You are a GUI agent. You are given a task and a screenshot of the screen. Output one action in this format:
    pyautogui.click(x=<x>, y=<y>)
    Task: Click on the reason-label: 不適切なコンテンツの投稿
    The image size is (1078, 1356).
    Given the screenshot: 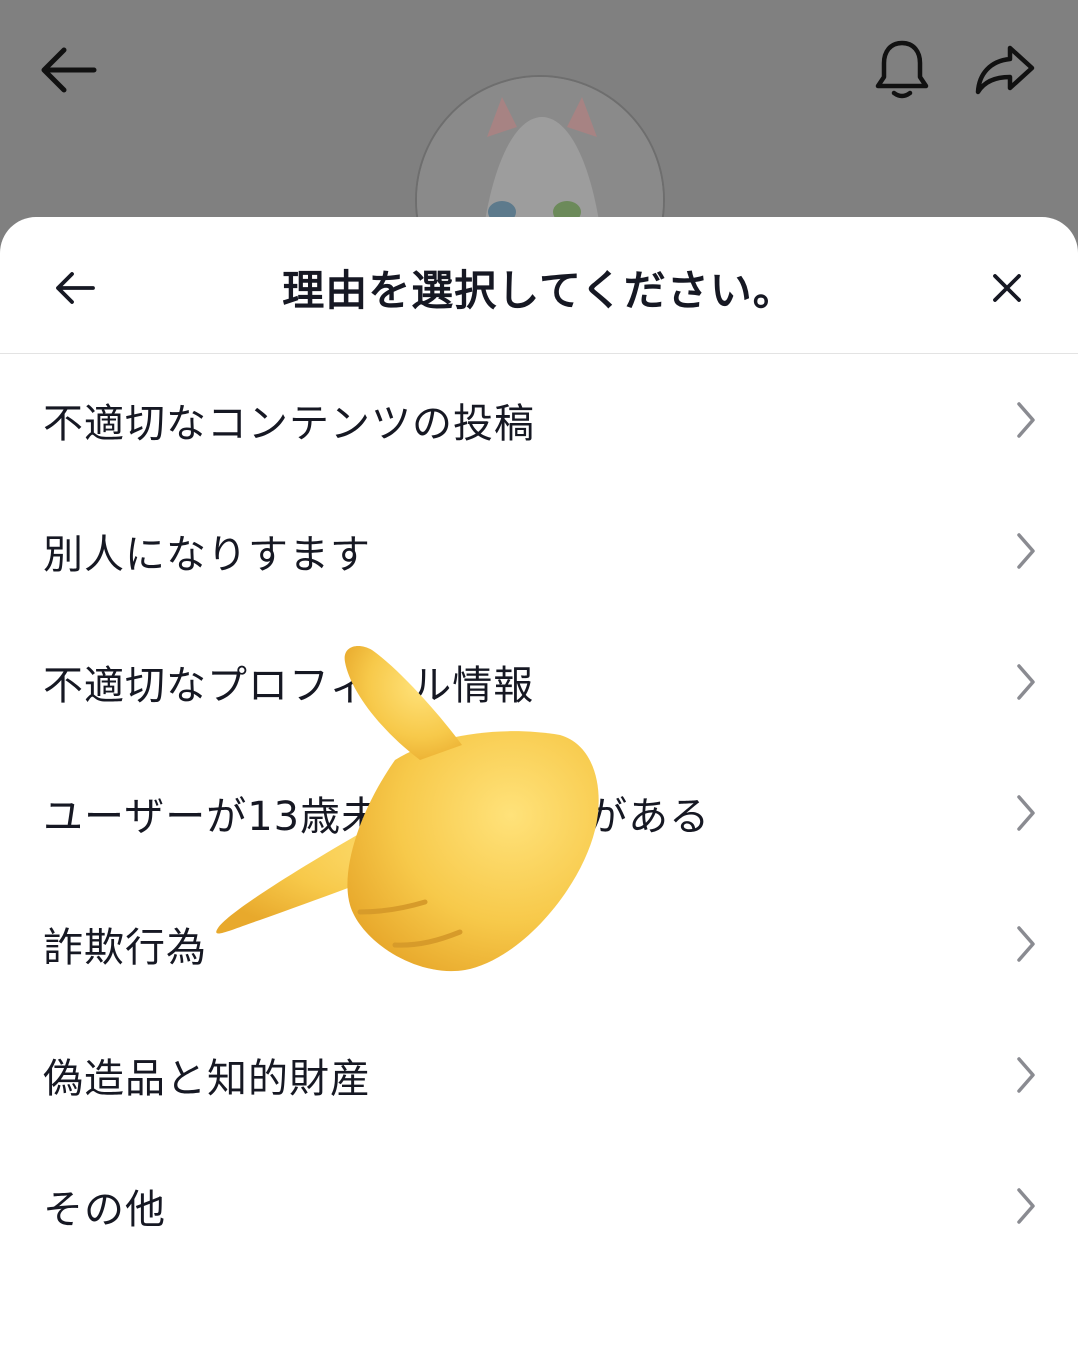 What is the action you would take?
    pyautogui.click(x=289, y=423)
    